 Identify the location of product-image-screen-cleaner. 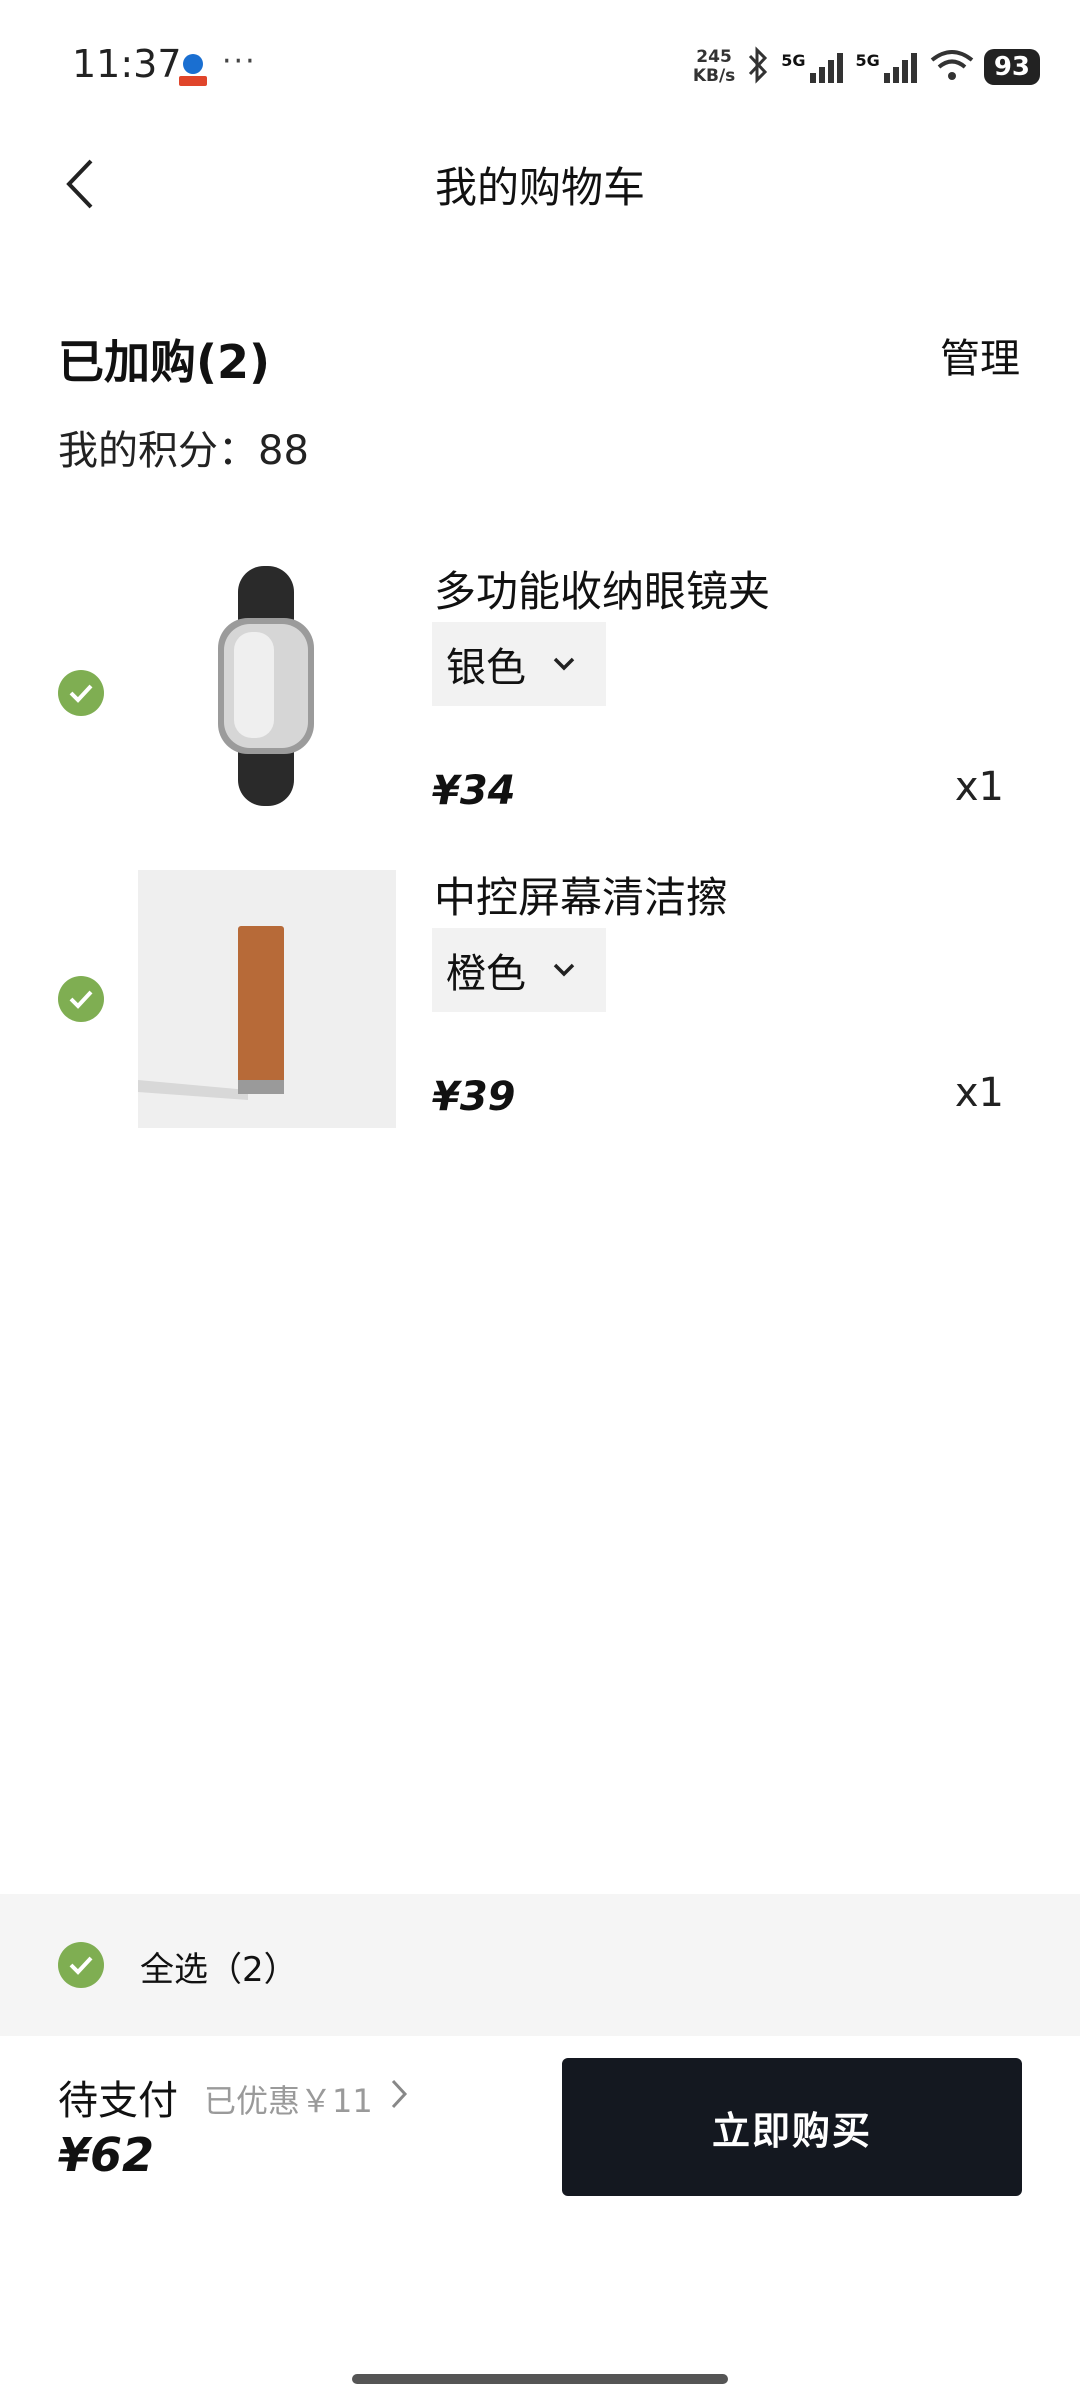
(267, 999).